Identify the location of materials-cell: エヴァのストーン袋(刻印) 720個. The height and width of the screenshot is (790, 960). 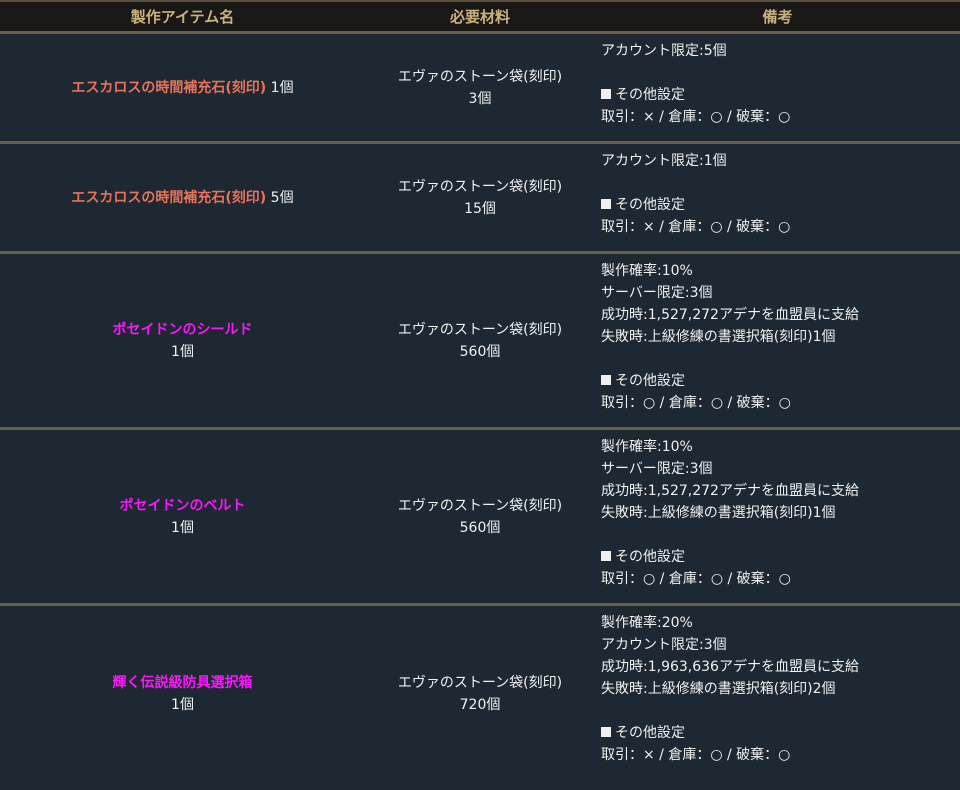
(480, 693).